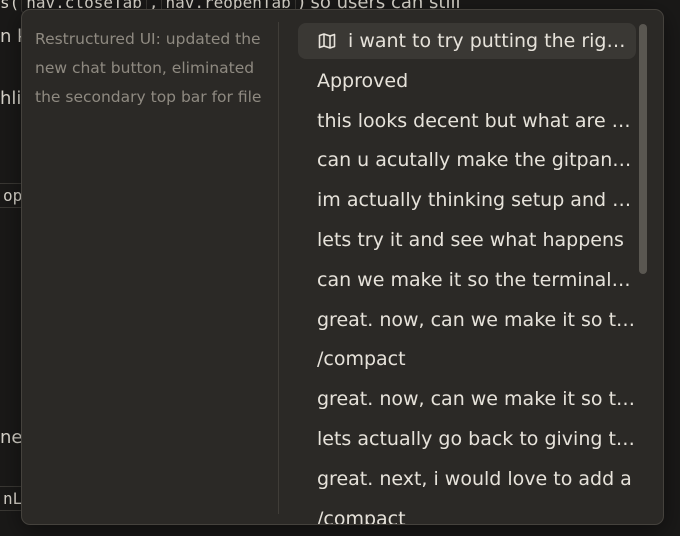 The image size is (680, 536). I want to click on background-text: s(, so click(10, 6).